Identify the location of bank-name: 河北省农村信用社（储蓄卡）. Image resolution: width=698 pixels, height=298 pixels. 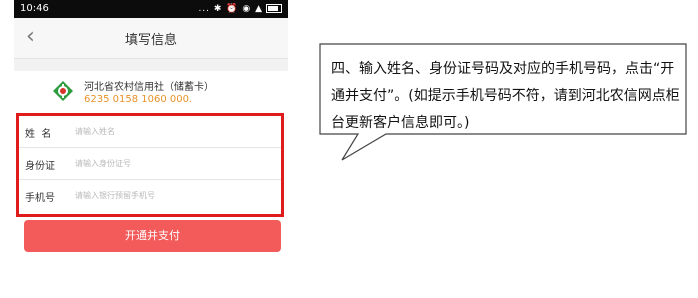
(149, 87).